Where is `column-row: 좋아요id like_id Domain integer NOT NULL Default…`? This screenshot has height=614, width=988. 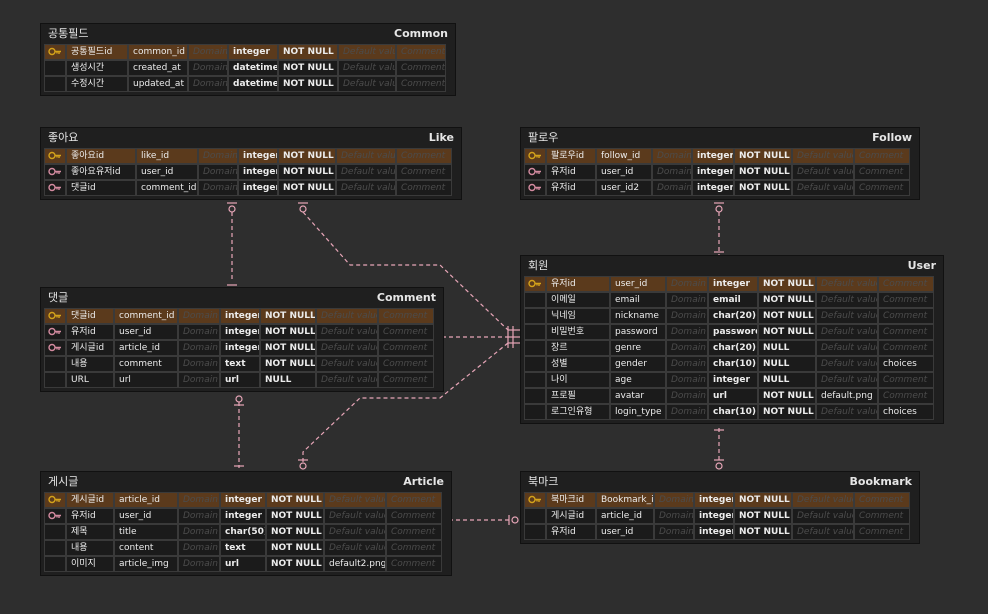
column-row: 좋아요id like_id Domain integer NOT NULL Default… is located at coordinates (251, 156).